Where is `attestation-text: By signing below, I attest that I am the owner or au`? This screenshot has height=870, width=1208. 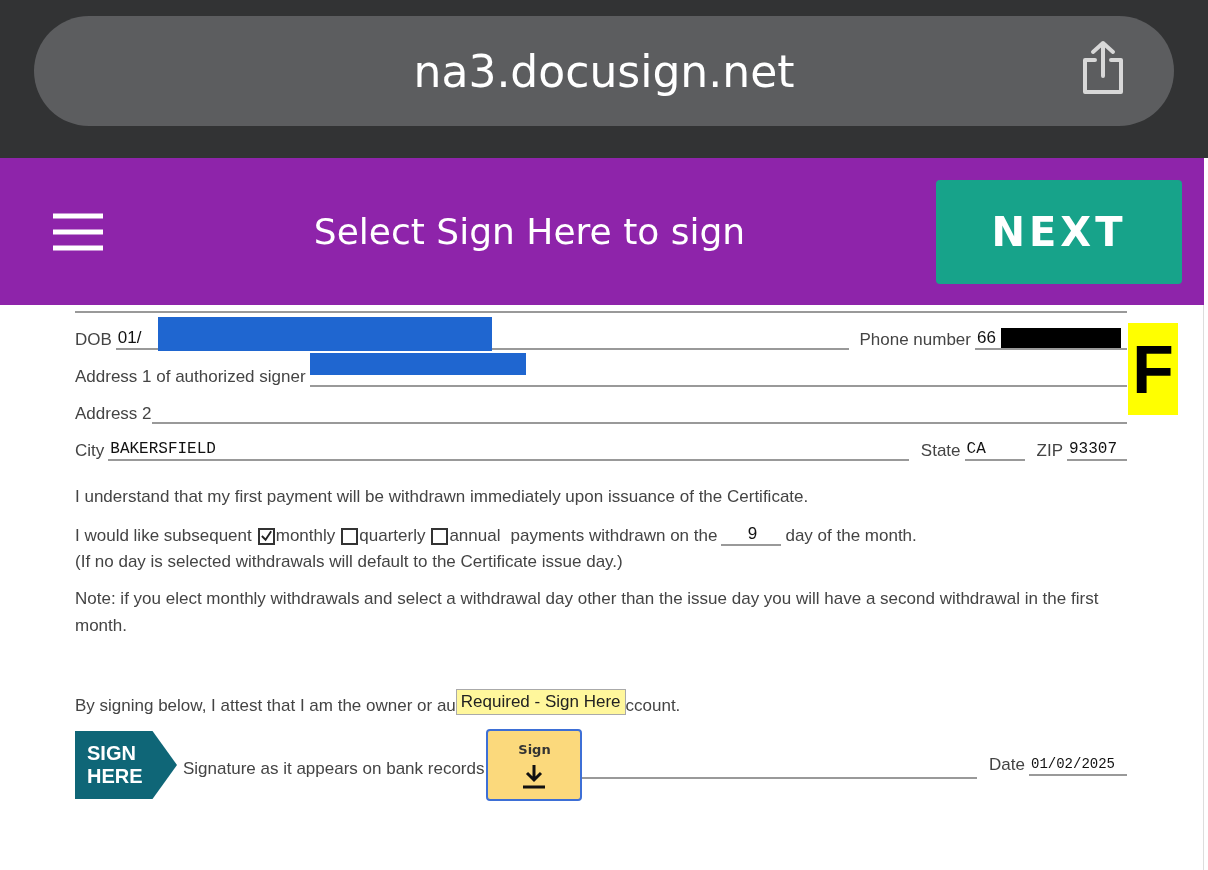
attestation-text: By signing below, I attest that I am the owner or au is located at coordinates (265, 706).